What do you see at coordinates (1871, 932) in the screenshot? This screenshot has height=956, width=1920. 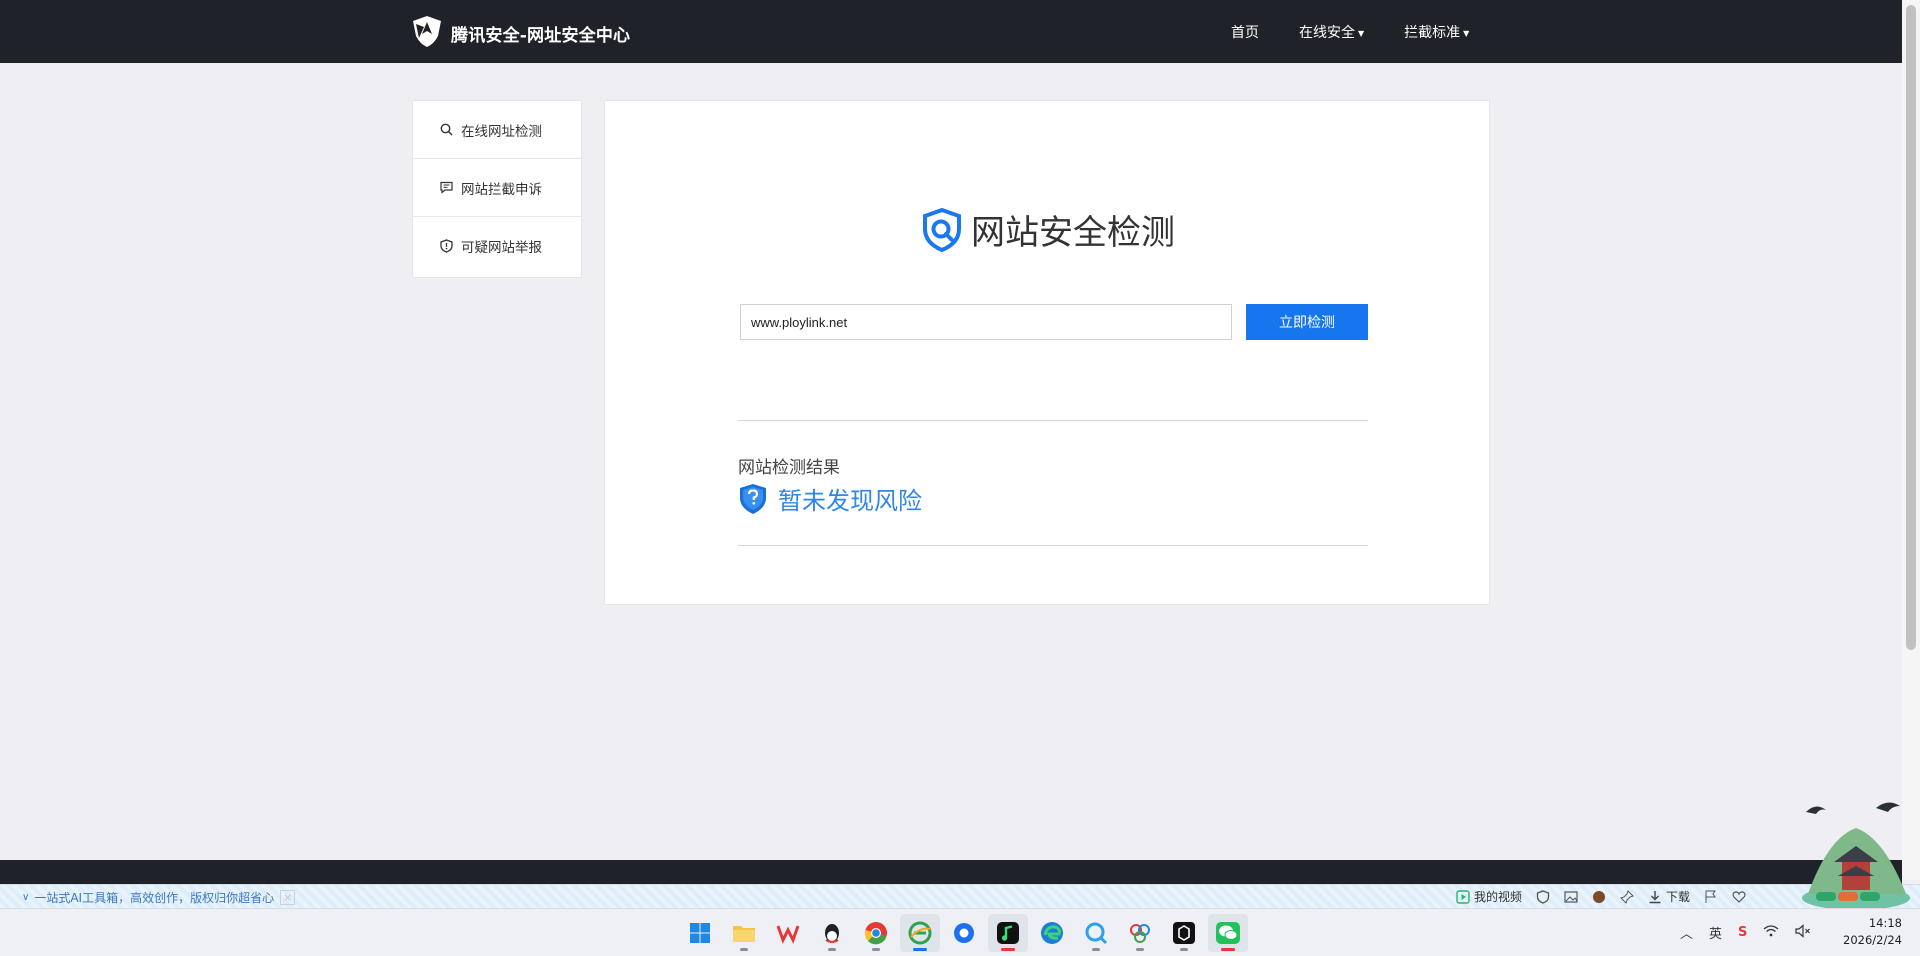 I see `clock: 14:18 2026/2/24` at bounding box center [1871, 932].